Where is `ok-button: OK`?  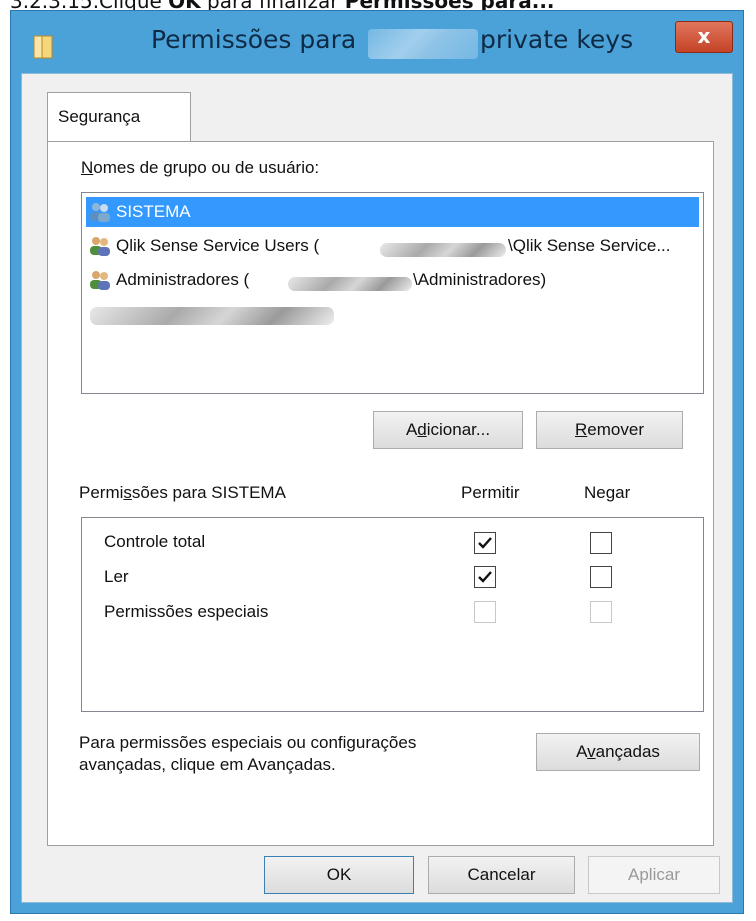 ok-button: OK is located at coordinates (339, 875).